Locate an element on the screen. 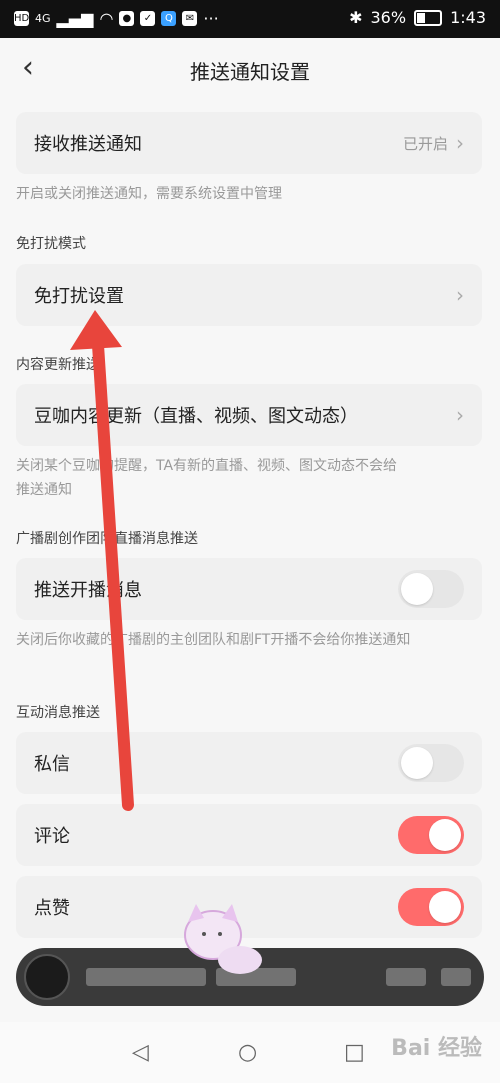 Image resolution: width=500 pixels, height=1083 pixels. page-title: 推送通知设置 is located at coordinates (250, 72).